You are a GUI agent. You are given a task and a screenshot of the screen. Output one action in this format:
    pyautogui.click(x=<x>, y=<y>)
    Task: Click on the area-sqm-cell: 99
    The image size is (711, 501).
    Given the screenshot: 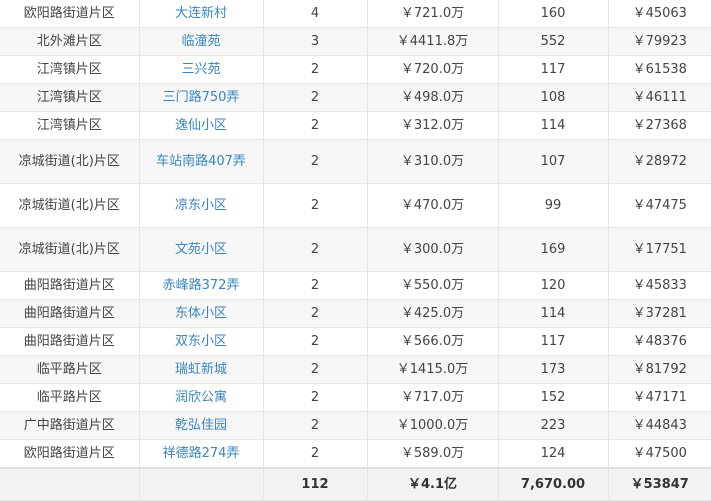 What is the action you would take?
    pyautogui.click(x=553, y=205)
    